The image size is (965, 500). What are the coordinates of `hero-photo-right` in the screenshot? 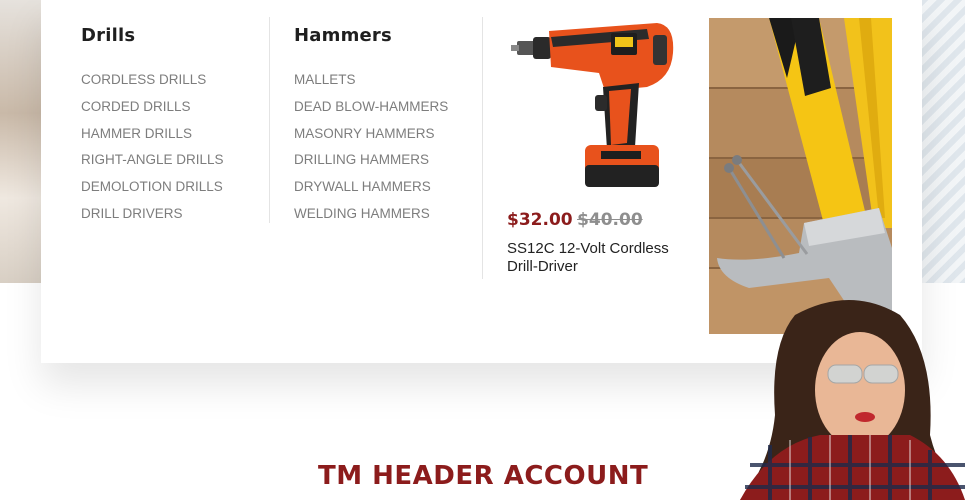 It's located at (942, 141).